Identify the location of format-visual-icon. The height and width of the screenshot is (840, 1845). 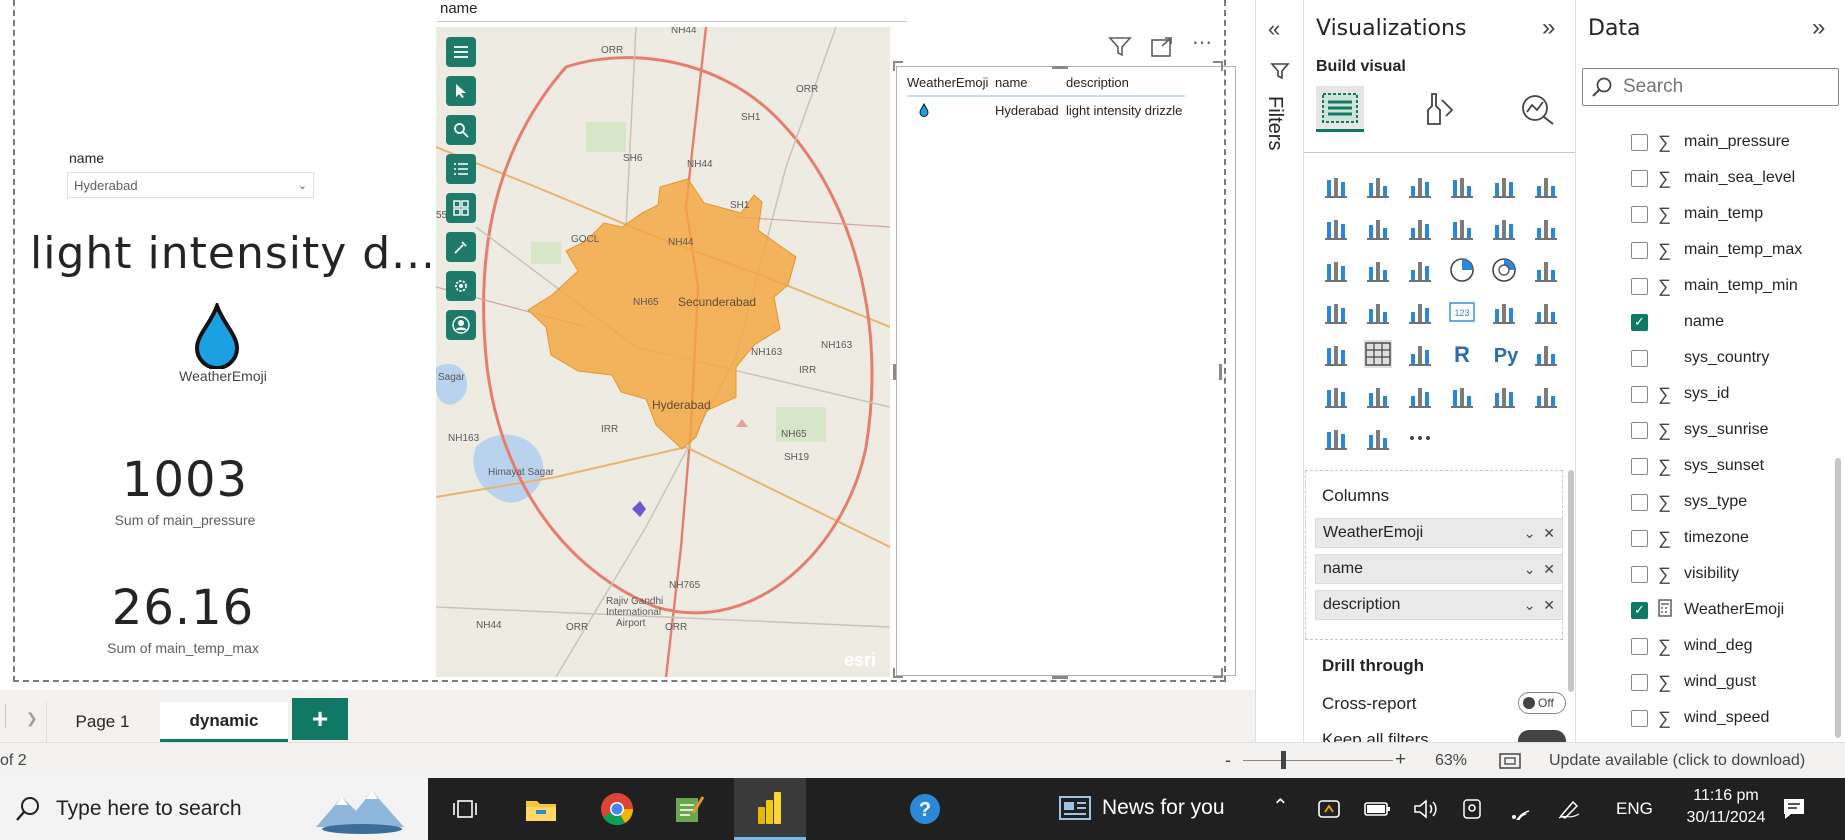
(1439, 111).